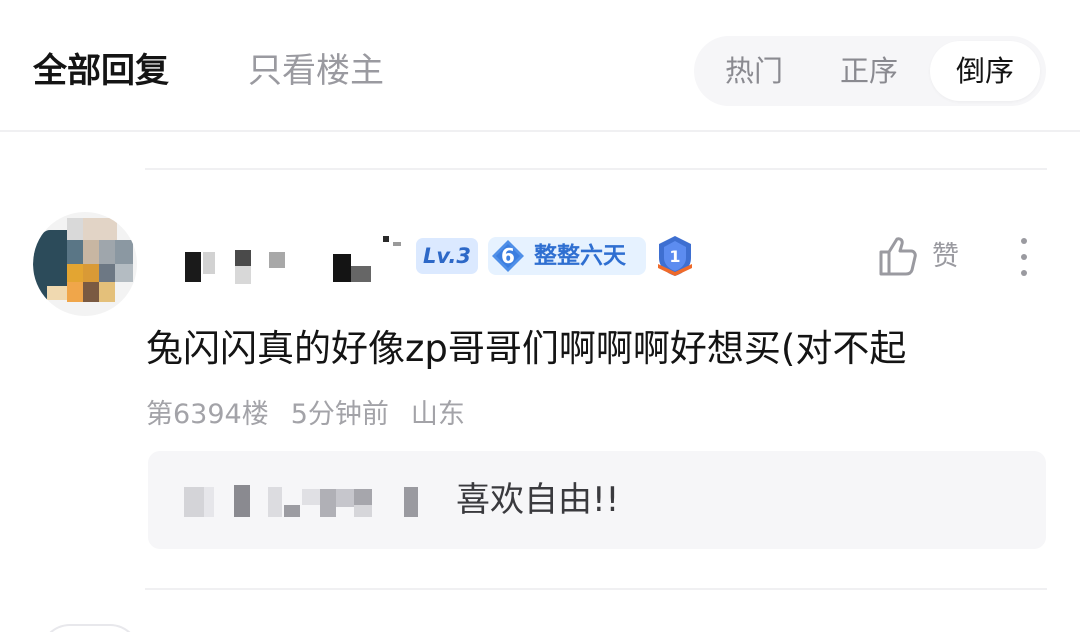  What do you see at coordinates (945, 256) in the screenshot?
I see `like-label: 赞` at bounding box center [945, 256].